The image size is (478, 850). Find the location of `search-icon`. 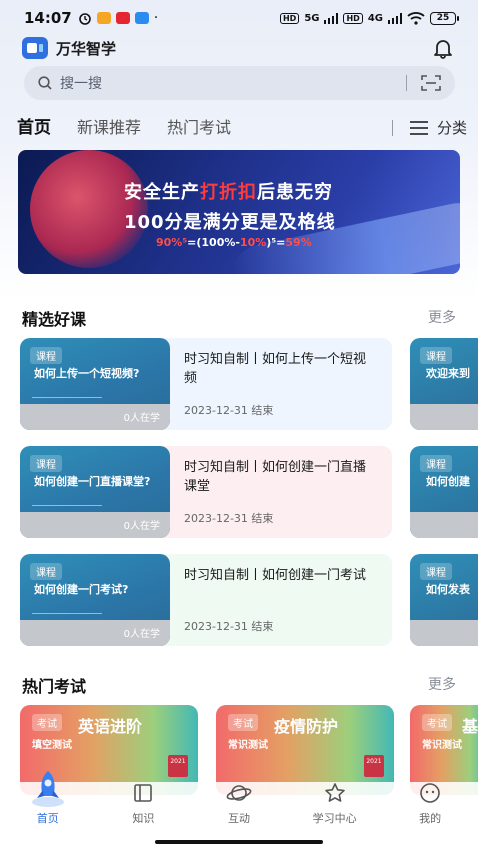

search-icon is located at coordinates (45, 83).